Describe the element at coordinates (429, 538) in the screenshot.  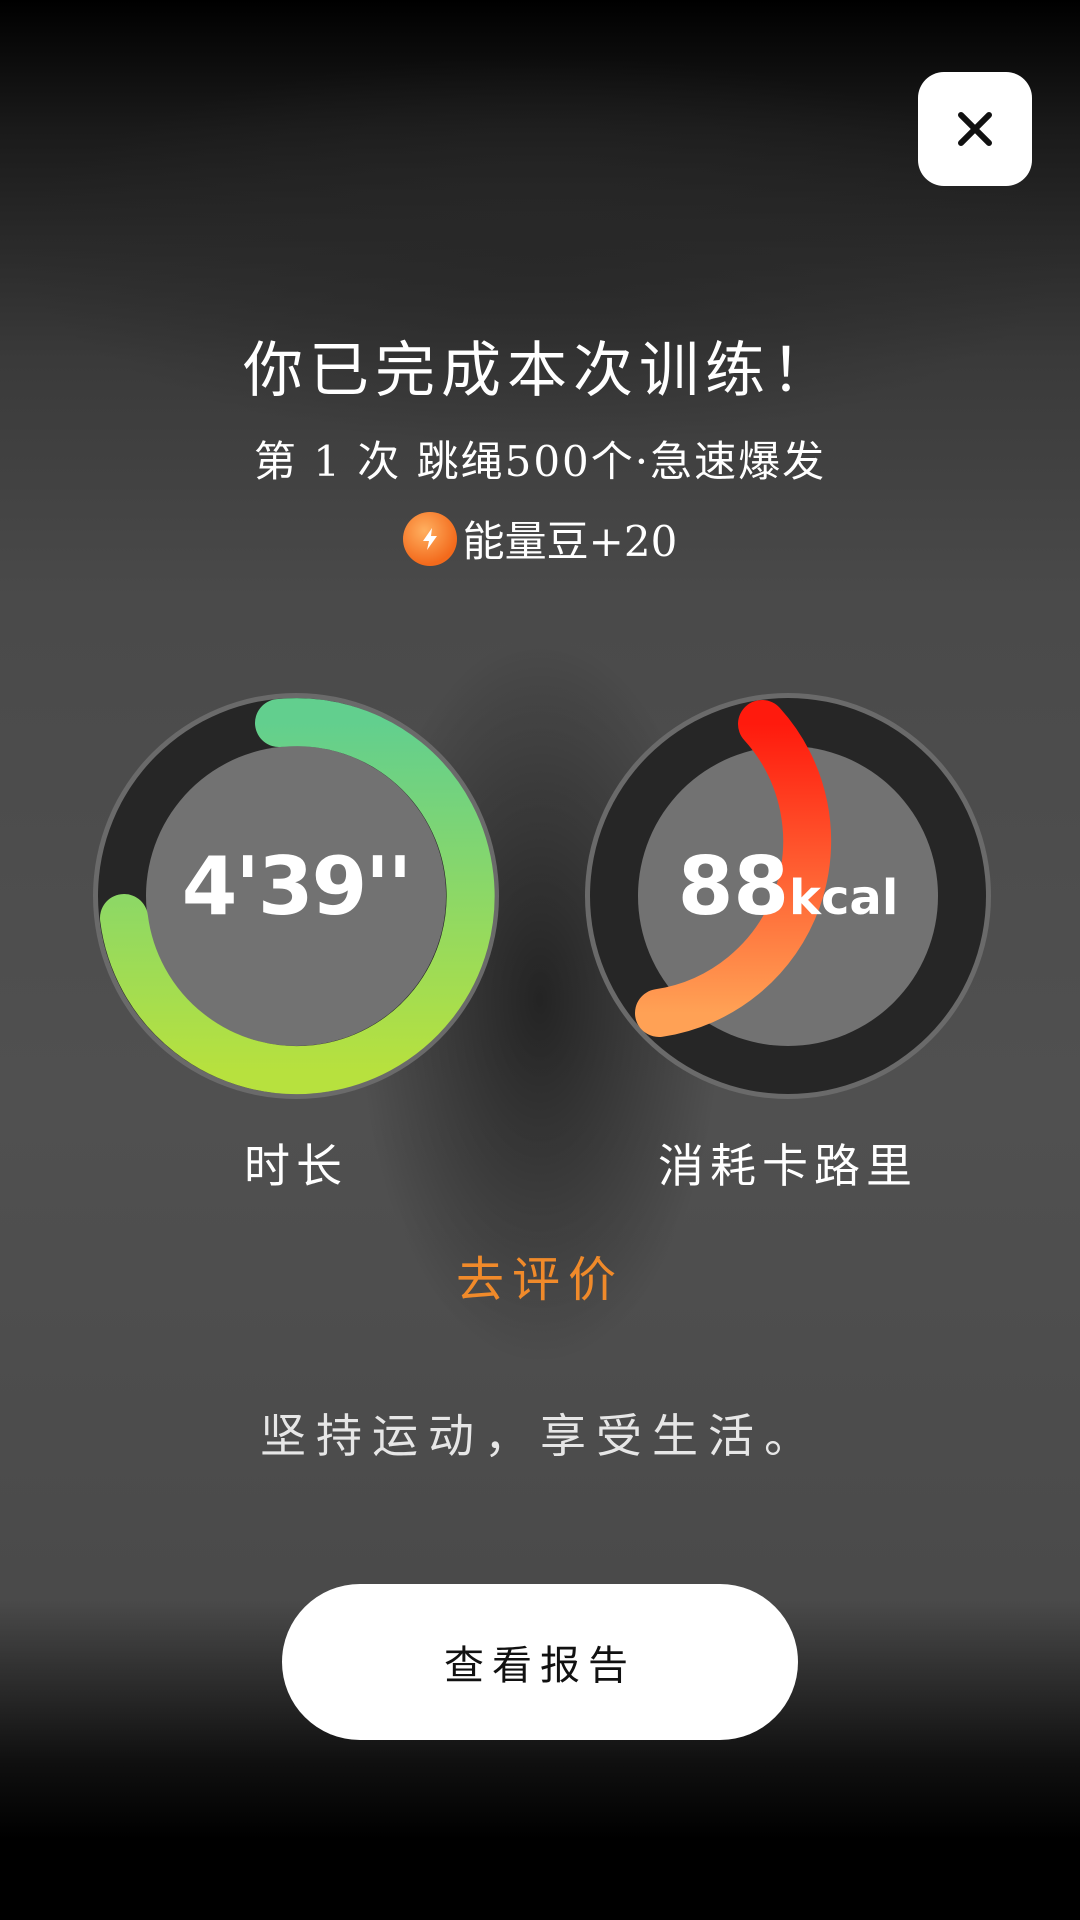
I see `energy-bean-icon` at that location.